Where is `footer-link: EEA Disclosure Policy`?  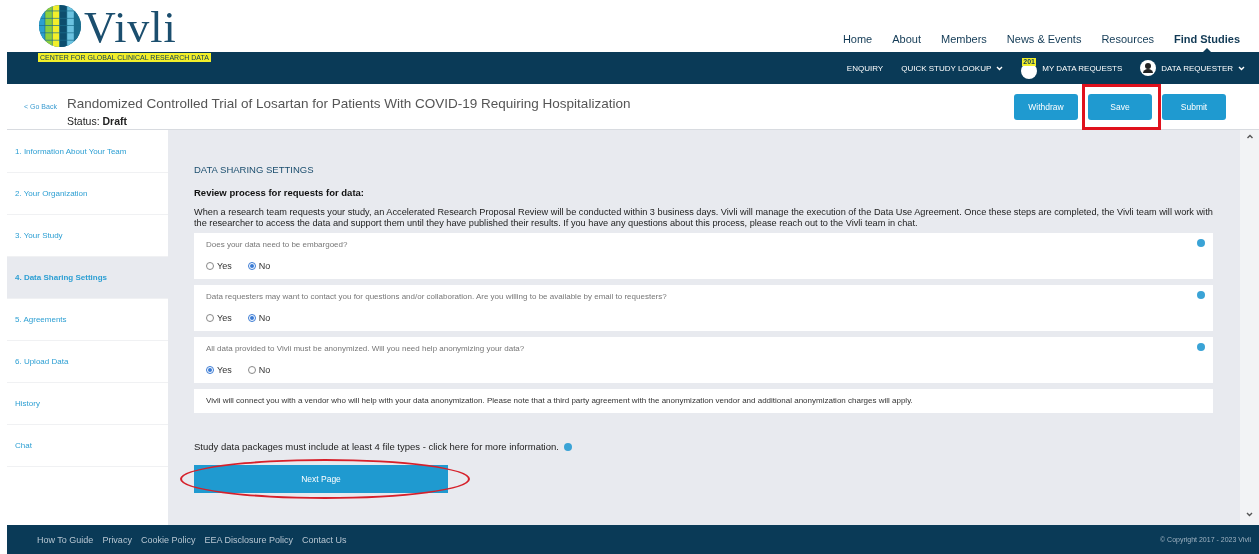
footer-link: EEA Disclosure Policy is located at coordinates (248, 539).